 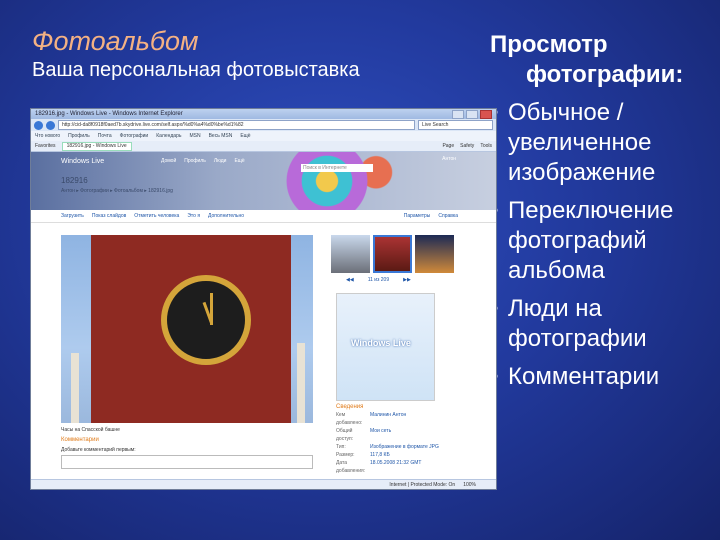 What do you see at coordinates (72, 216) in the screenshot?
I see `upload-button: Загрузить` at bounding box center [72, 216].